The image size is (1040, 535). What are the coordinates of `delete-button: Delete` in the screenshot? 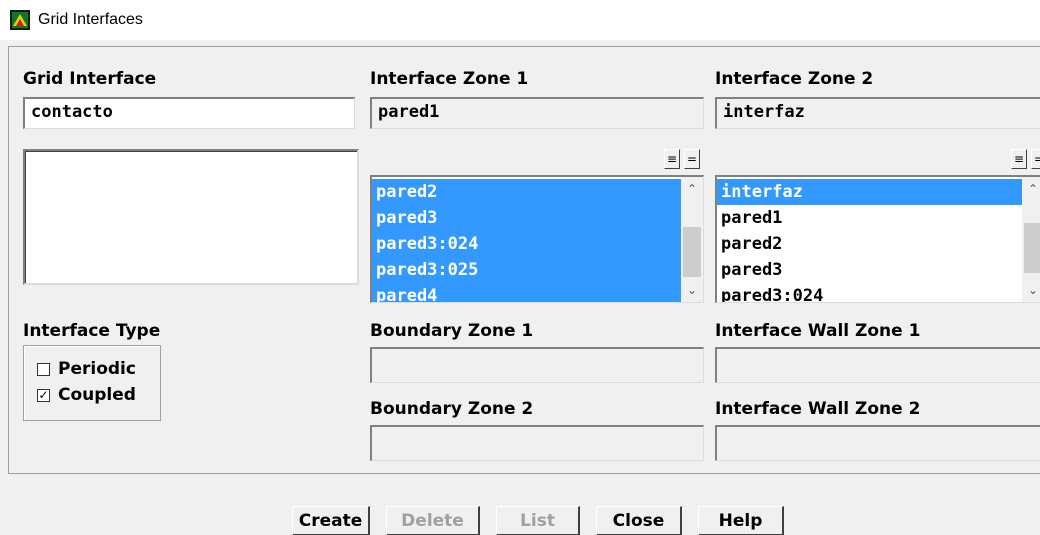 It's located at (433, 520).